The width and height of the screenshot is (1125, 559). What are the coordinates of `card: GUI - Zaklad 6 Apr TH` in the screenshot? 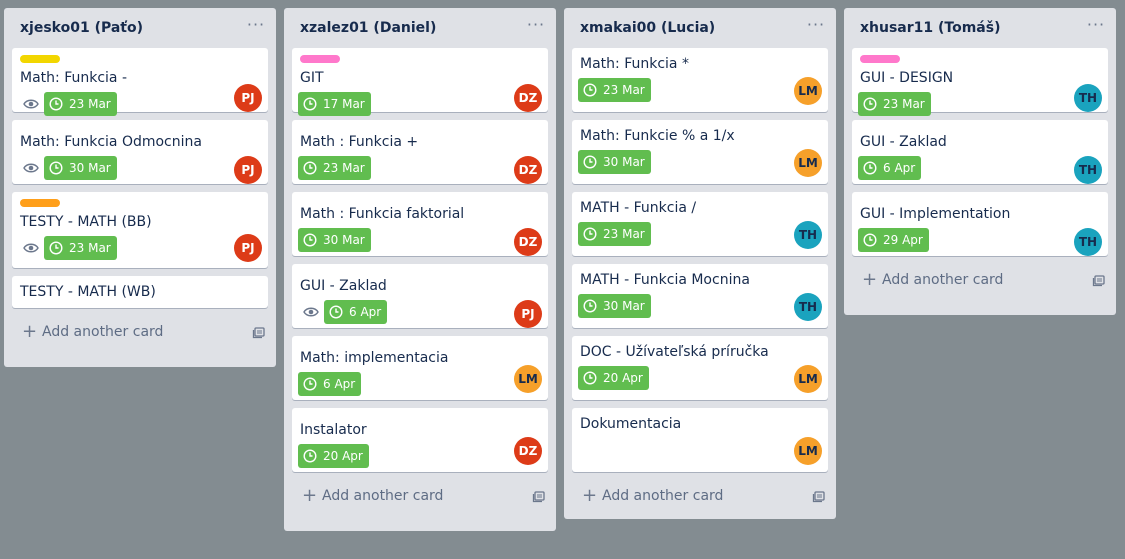 It's located at (980, 152).